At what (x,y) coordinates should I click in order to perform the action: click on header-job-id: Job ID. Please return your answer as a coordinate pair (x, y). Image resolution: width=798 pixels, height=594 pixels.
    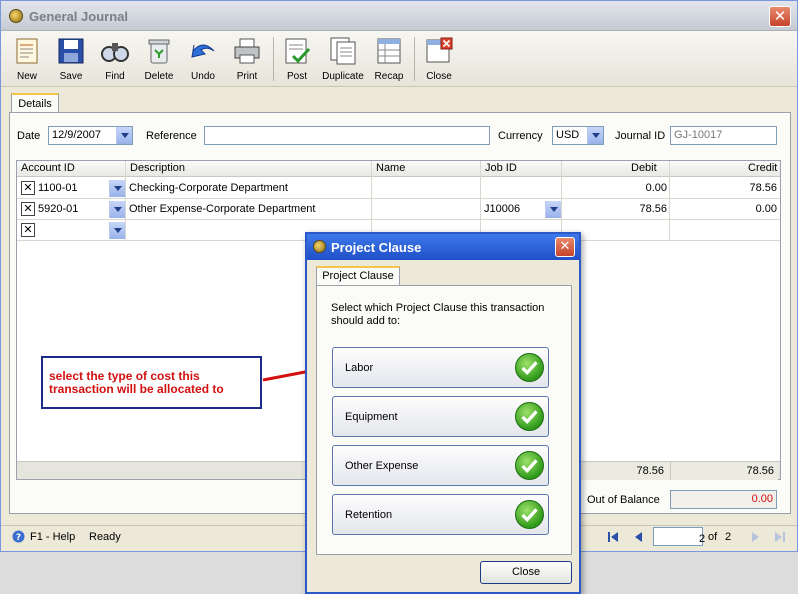
    Looking at the image, I should click on (501, 168).